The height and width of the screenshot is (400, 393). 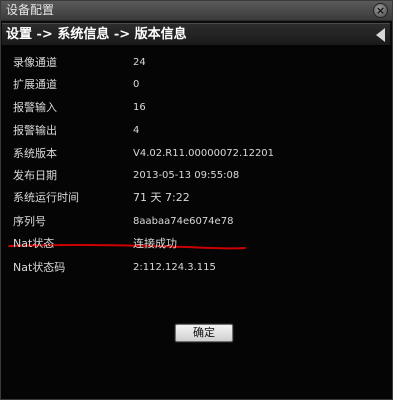 What do you see at coordinates (39, 267) in the screenshot?
I see `info-label: Nat状态码` at bounding box center [39, 267].